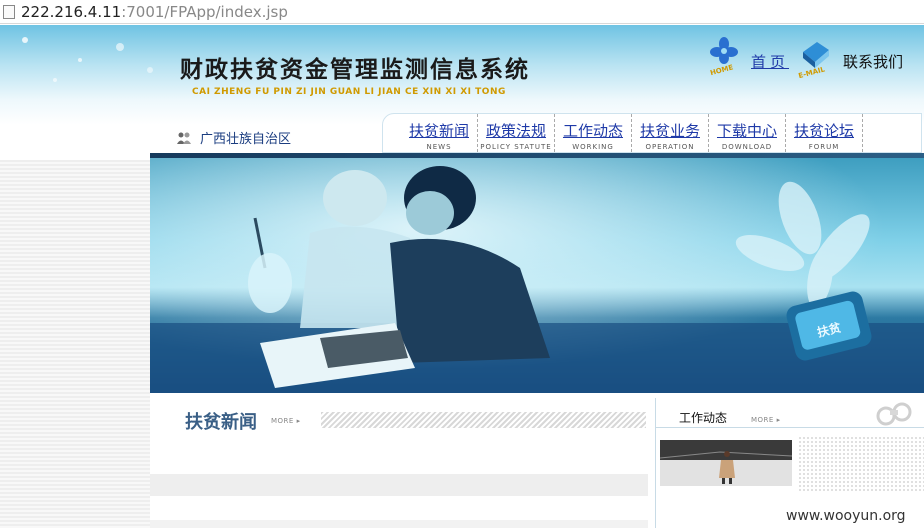  I want to click on nav-sublabel: DOWNLOAD, so click(747, 147).